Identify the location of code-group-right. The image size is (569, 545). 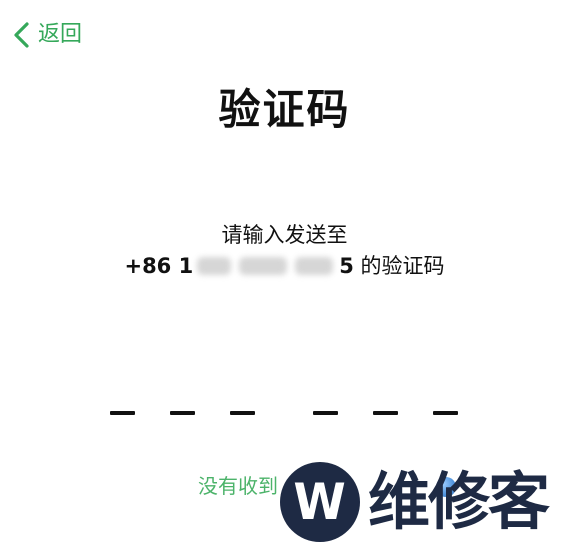
(385, 413).